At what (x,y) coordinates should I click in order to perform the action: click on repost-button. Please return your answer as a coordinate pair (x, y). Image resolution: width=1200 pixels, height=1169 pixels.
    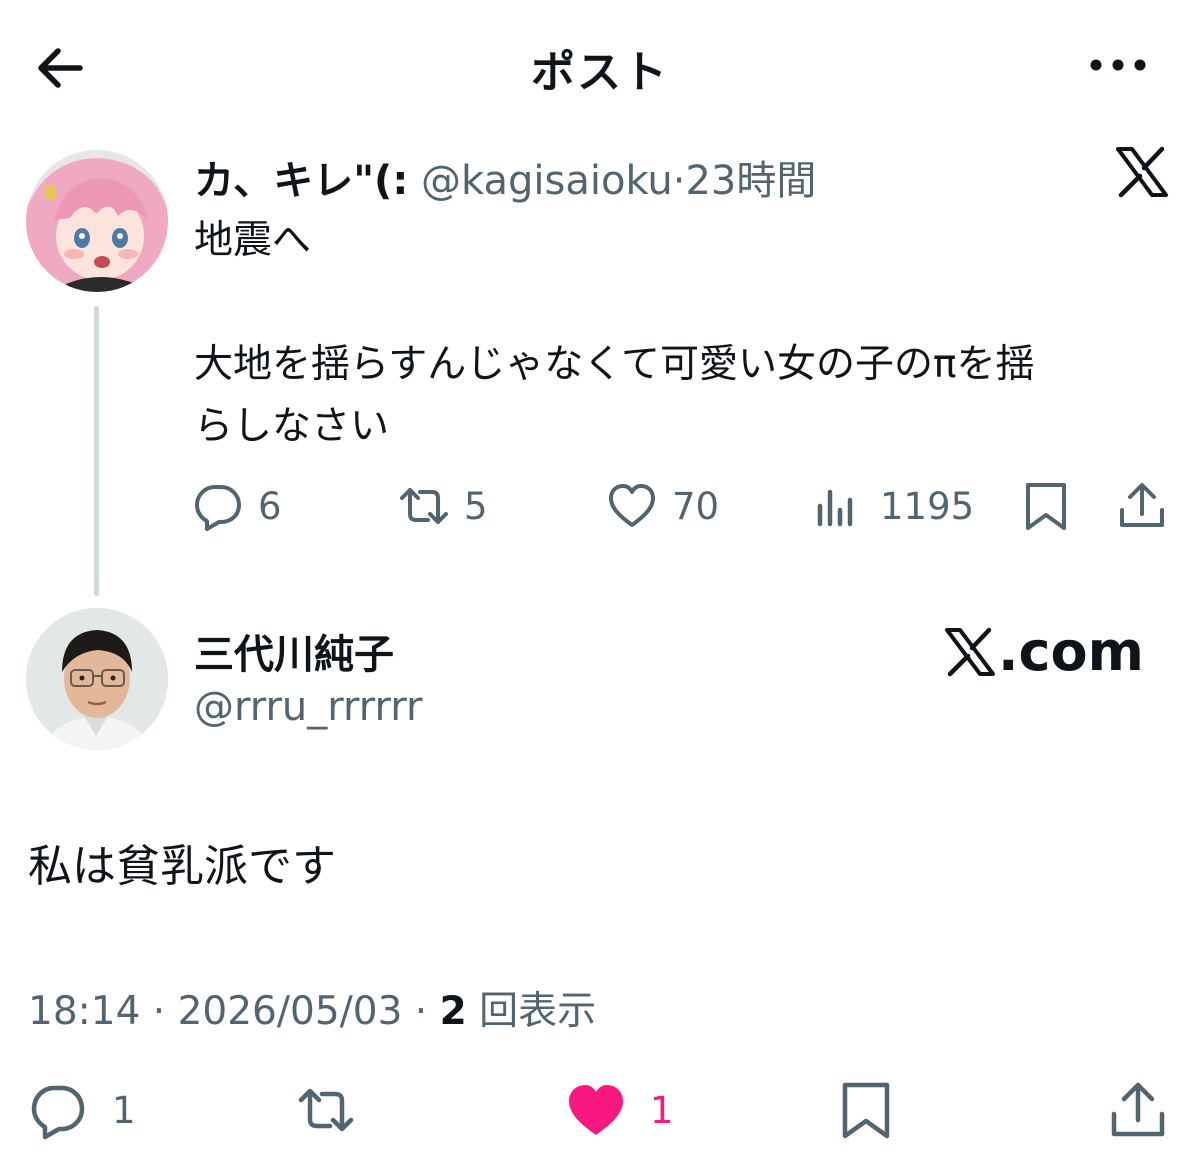
    Looking at the image, I should click on (338, 1110).